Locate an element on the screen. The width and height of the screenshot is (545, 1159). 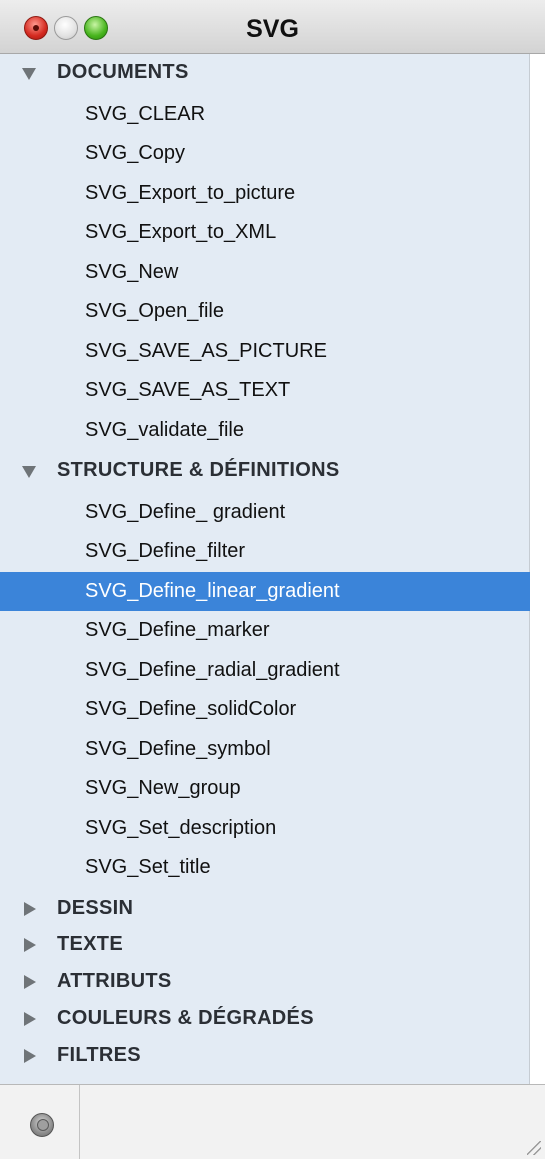
group-label: COULEURS & DÉGRADÉS is located at coordinates (185, 1017).